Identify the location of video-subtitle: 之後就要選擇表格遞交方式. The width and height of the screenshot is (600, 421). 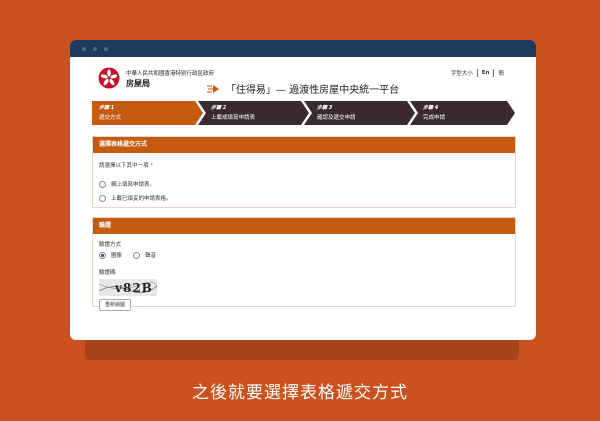
(300, 393).